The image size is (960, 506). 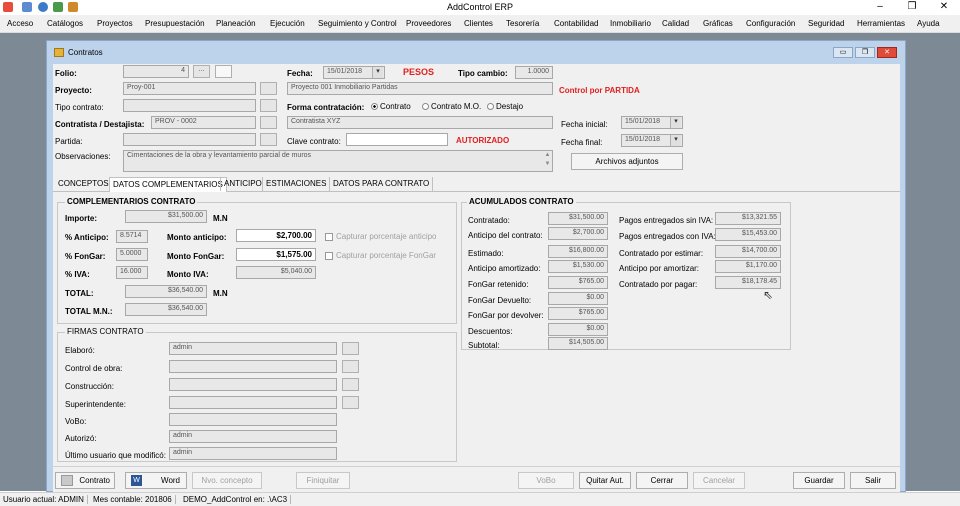 I want to click on folio-label: Folio:, so click(x=66, y=73).